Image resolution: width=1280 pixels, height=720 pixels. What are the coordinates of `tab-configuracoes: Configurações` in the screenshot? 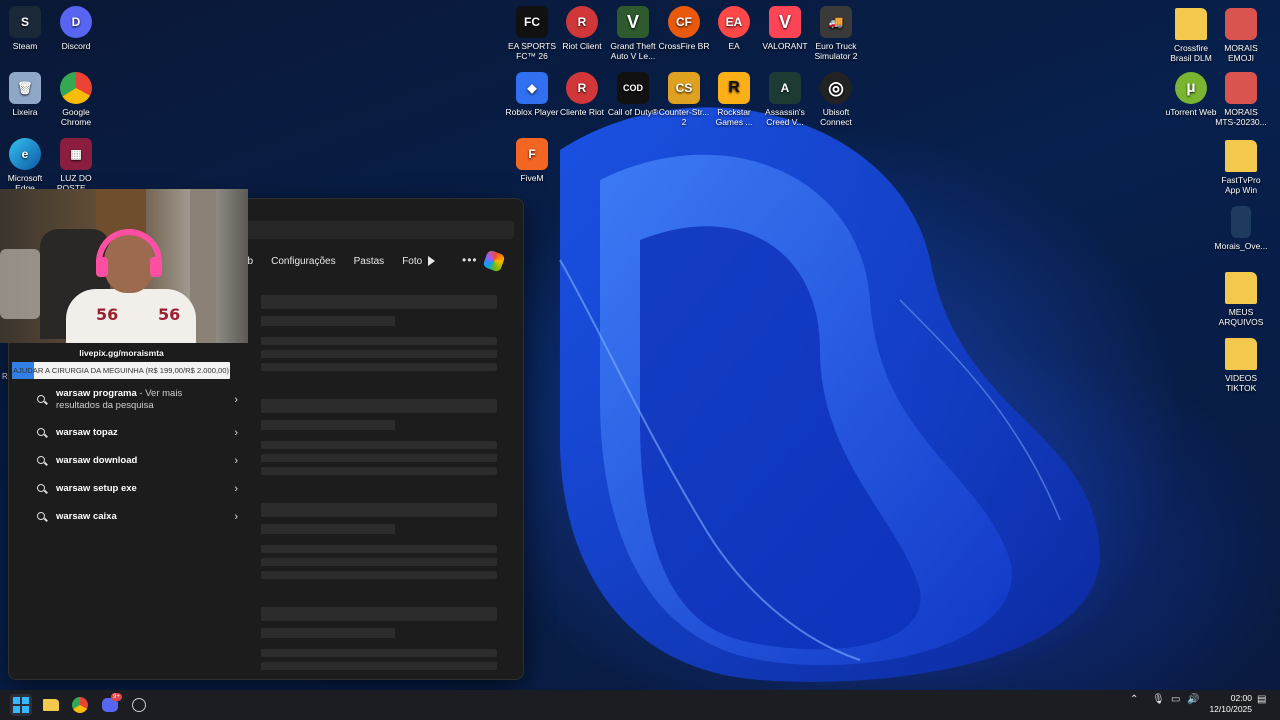 It's located at (303, 262).